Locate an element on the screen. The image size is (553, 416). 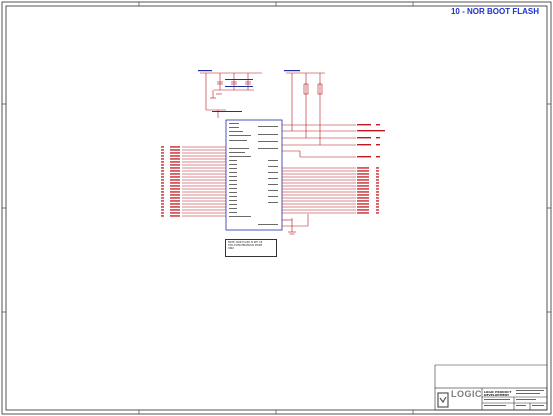
sheet-title: 10 - NOR BOOT FLASH is located at coordinates (494, 11).